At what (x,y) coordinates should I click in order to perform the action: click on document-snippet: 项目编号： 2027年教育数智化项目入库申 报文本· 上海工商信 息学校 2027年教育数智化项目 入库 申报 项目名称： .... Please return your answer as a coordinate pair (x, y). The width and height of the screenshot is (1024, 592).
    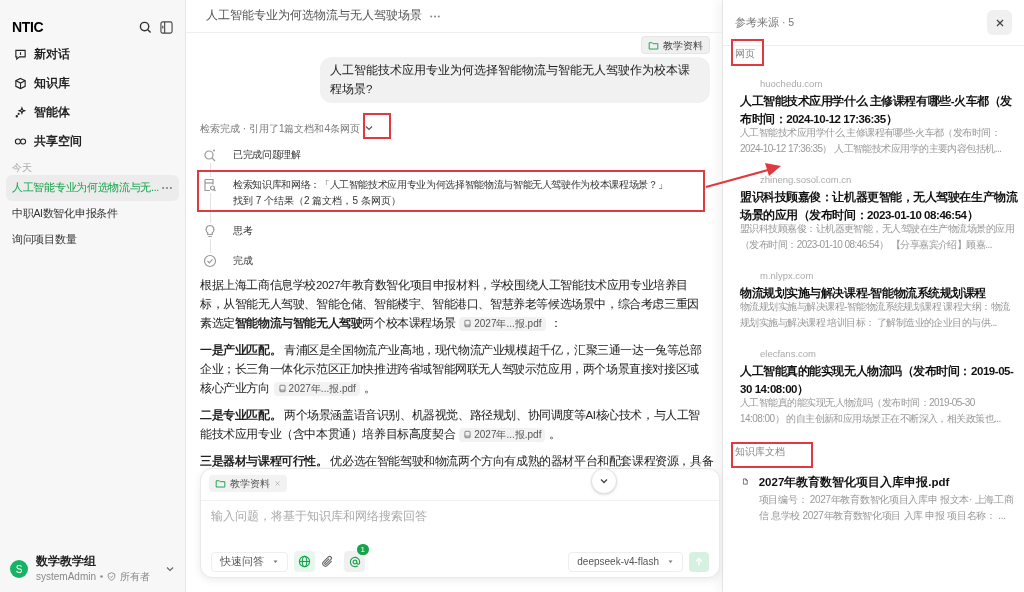
    Looking at the image, I should click on (886, 508).